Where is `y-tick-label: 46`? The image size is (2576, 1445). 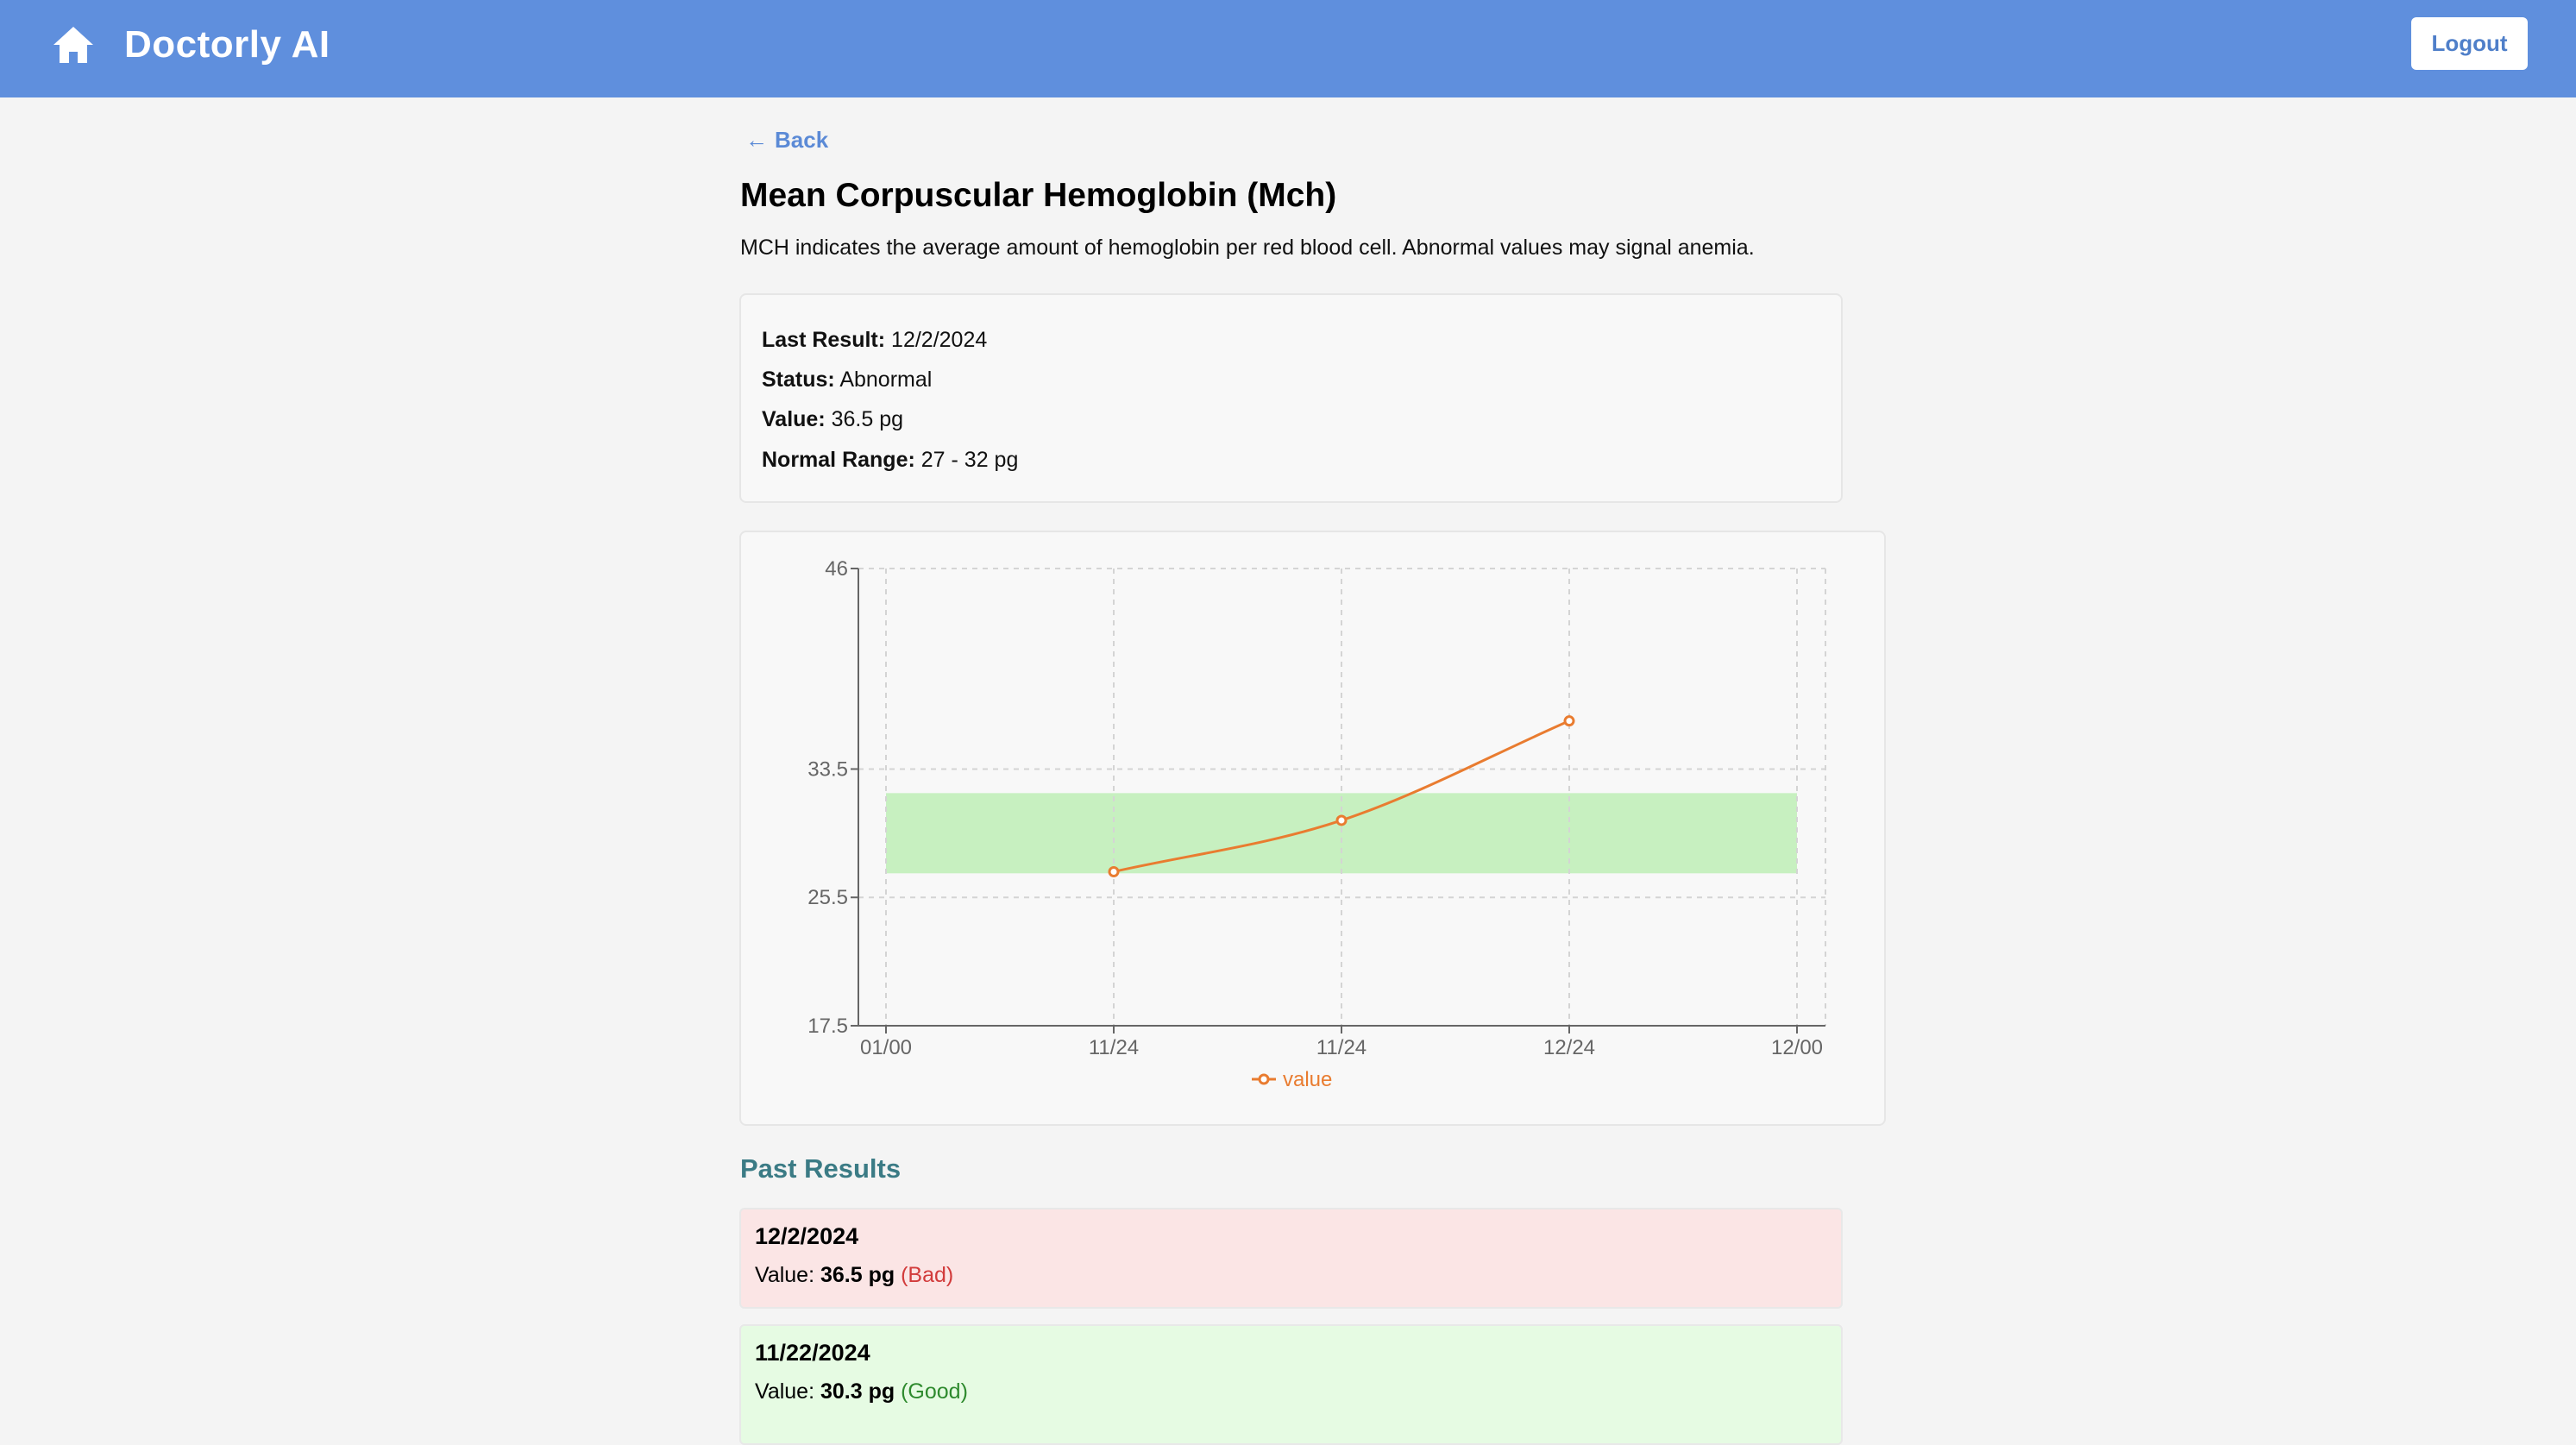
y-tick-label: 46 is located at coordinates (836, 569).